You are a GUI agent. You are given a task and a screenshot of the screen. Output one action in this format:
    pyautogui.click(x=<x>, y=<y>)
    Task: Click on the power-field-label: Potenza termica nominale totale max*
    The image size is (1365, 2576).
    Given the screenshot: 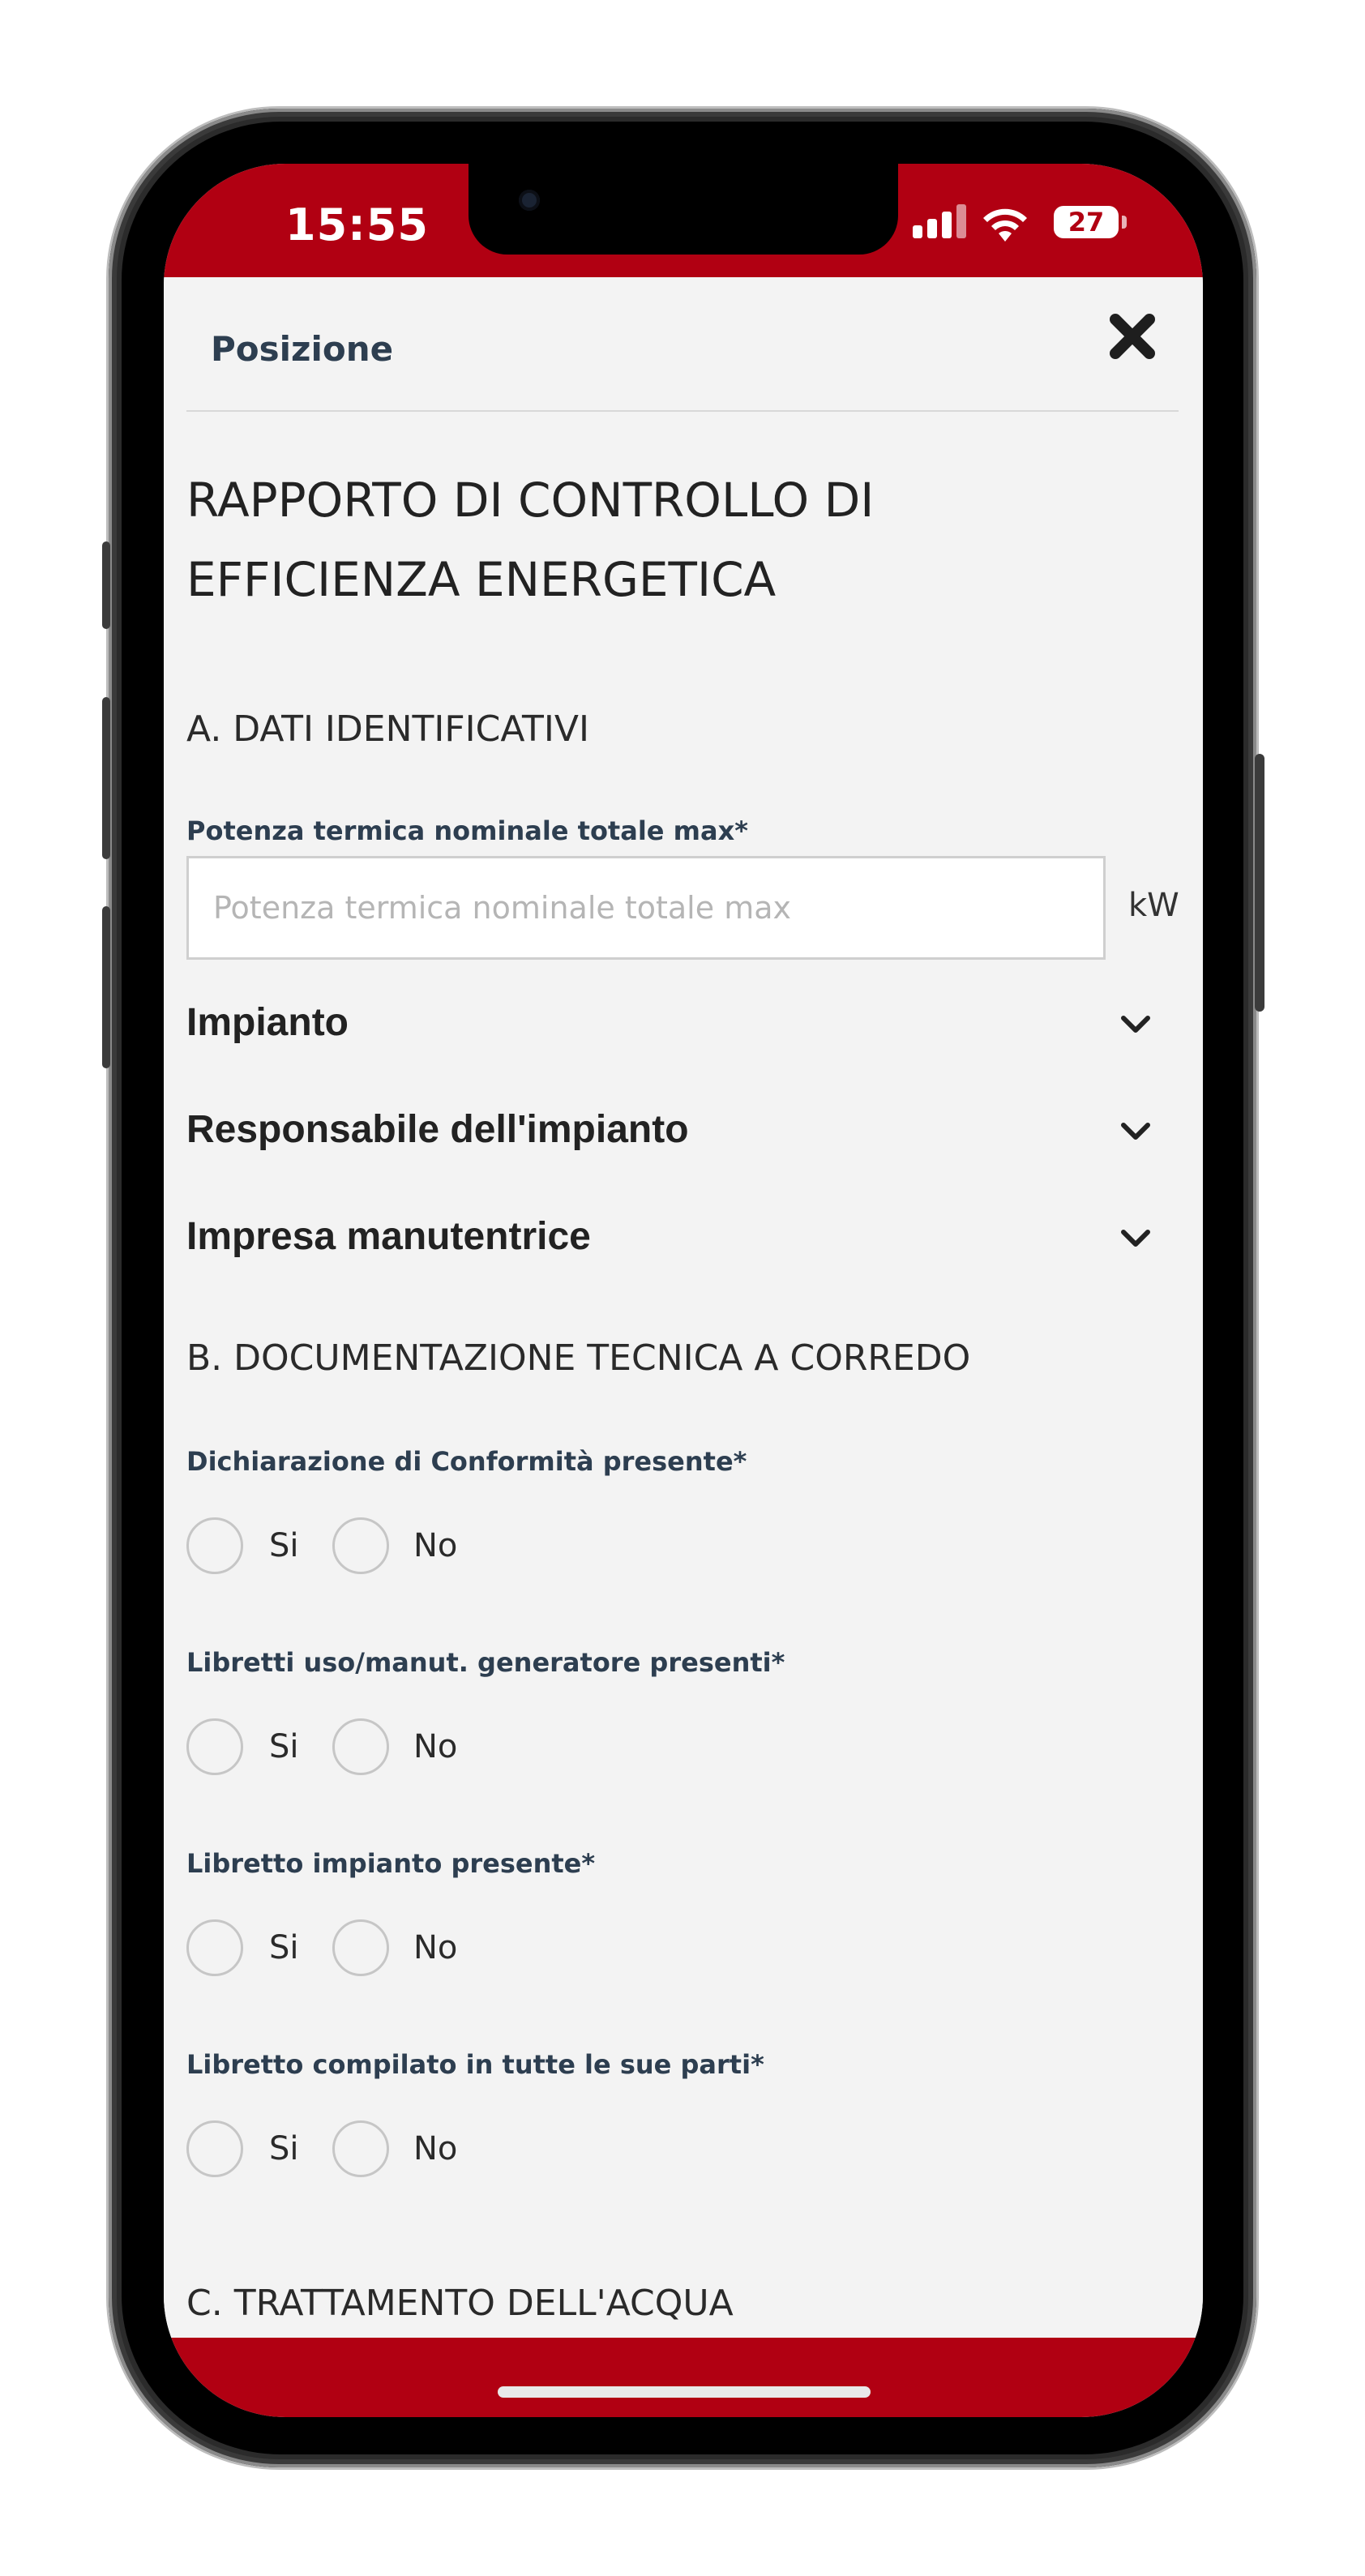 What is the action you would take?
    pyautogui.click(x=467, y=830)
    